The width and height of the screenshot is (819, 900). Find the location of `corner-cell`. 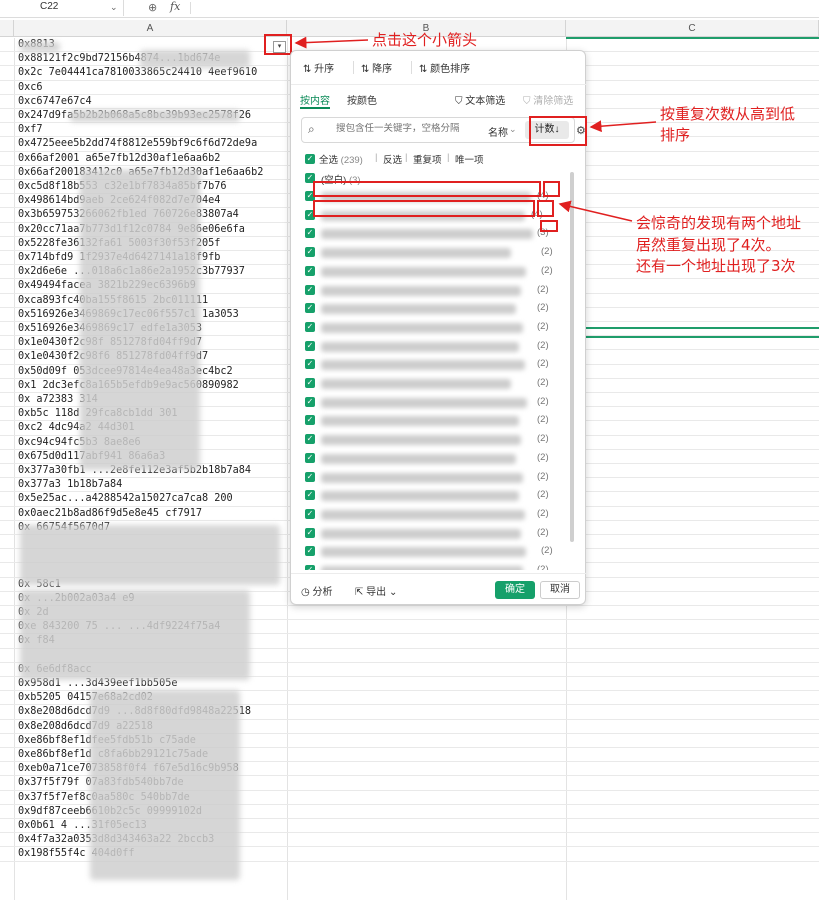

corner-cell is located at coordinates (7, 28).